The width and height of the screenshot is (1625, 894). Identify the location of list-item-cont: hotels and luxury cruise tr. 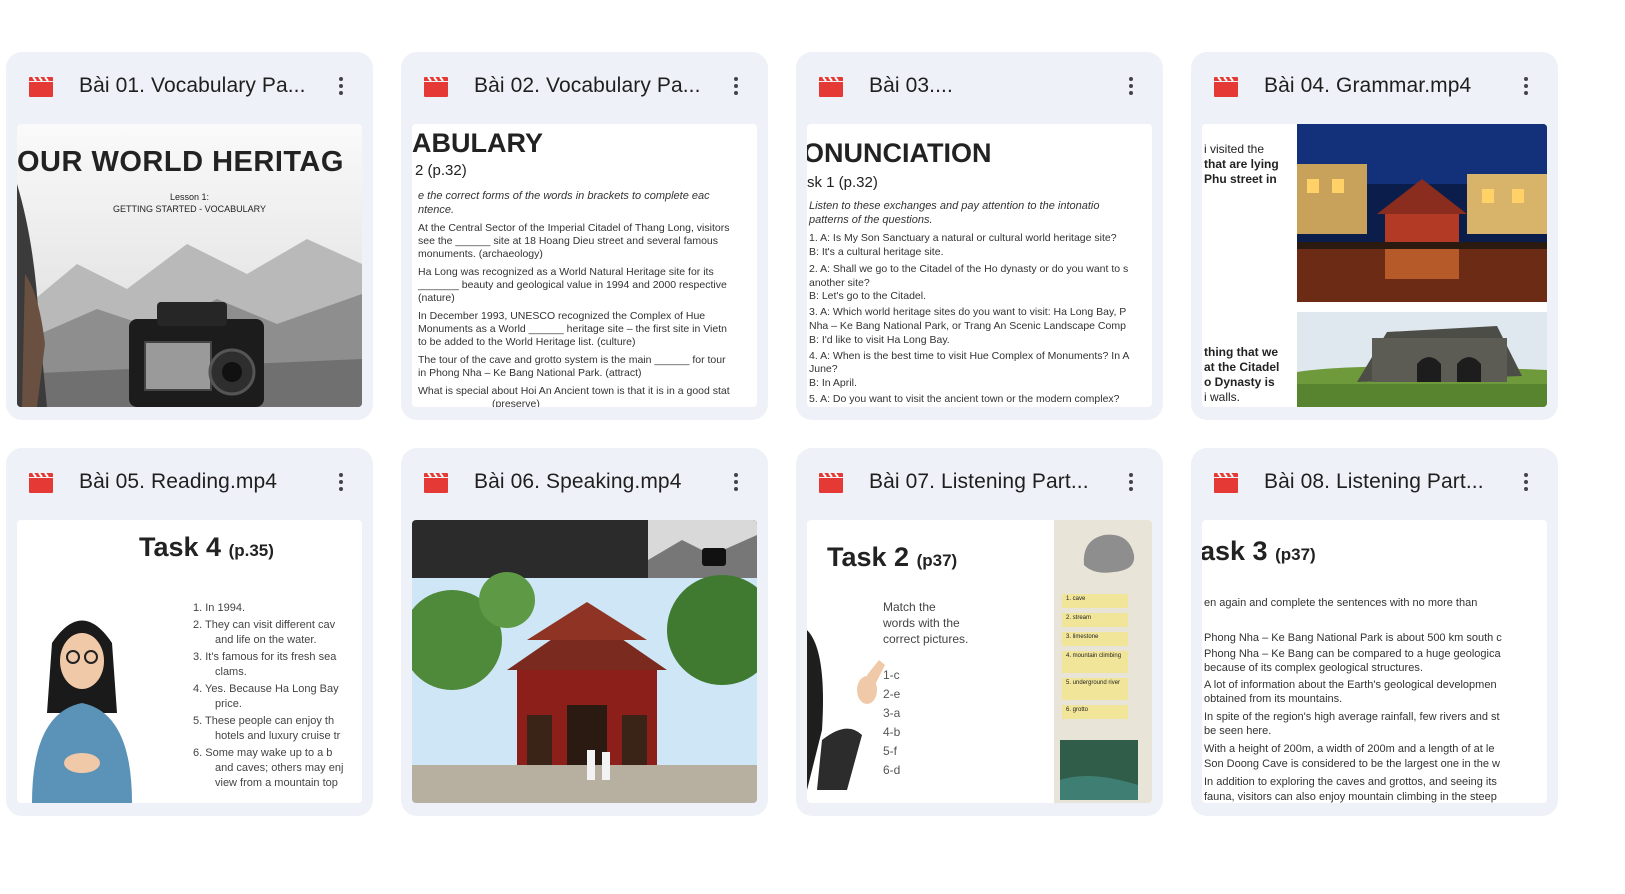
(278, 736).